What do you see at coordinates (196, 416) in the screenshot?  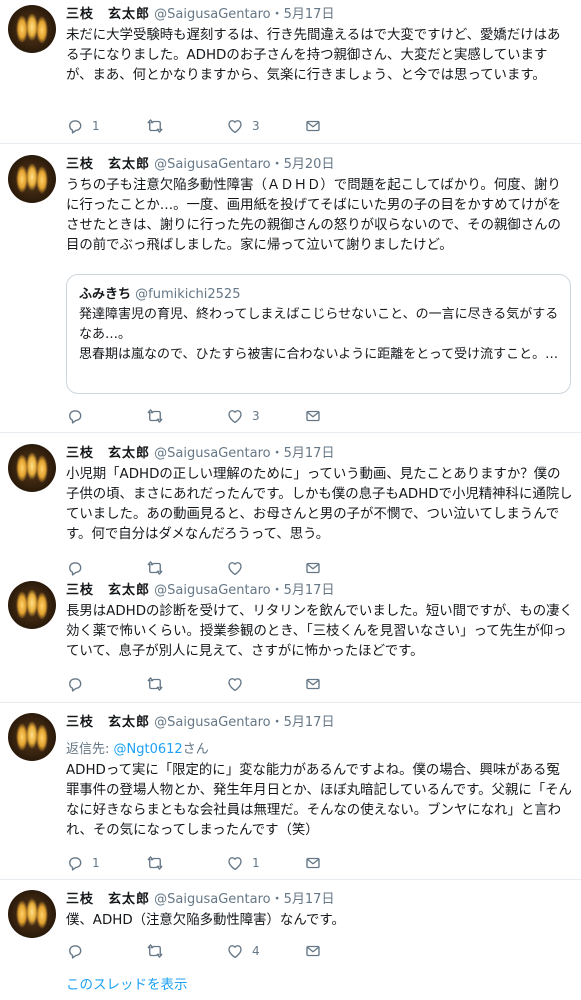 I see `tweet-actions: 3` at bounding box center [196, 416].